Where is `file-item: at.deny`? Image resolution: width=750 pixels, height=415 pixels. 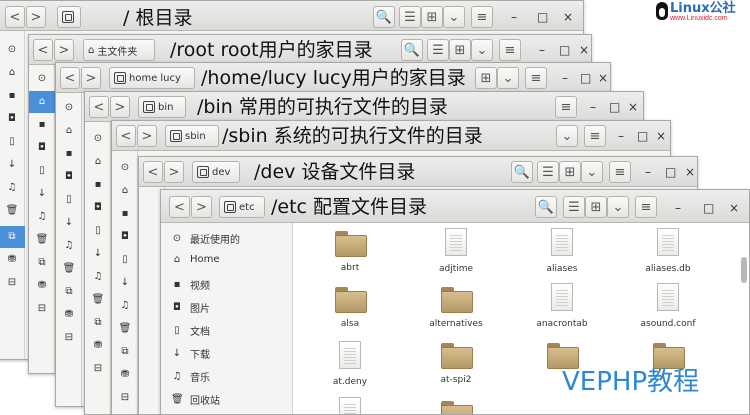 file-item: at.deny is located at coordinates (350, 364).